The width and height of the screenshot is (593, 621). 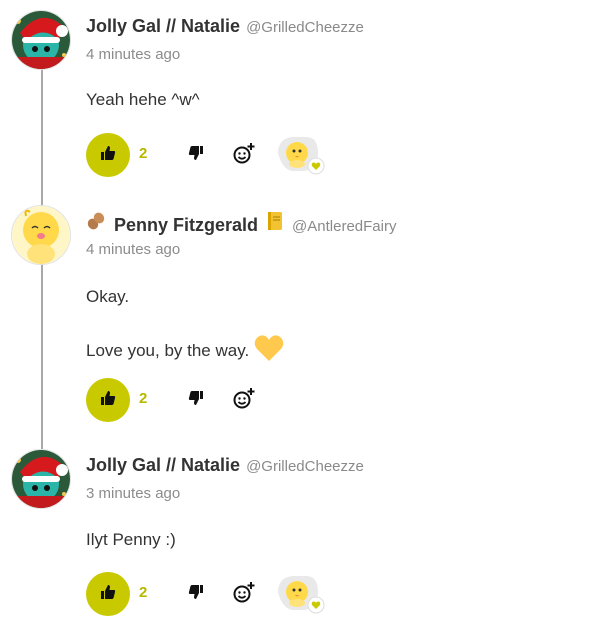 I want to click on notebook-icon, so click(x=275, y=223).